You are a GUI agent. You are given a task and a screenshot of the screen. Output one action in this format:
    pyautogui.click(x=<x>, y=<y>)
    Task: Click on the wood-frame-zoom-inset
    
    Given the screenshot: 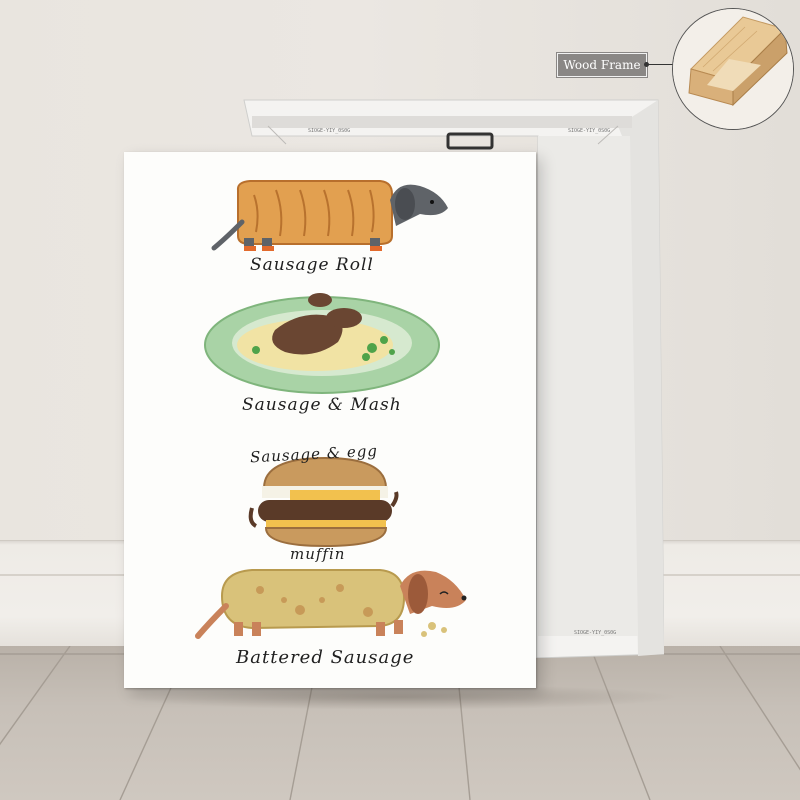 What is the action you would take?
    pyautogui.click(x=733, y=69)
    